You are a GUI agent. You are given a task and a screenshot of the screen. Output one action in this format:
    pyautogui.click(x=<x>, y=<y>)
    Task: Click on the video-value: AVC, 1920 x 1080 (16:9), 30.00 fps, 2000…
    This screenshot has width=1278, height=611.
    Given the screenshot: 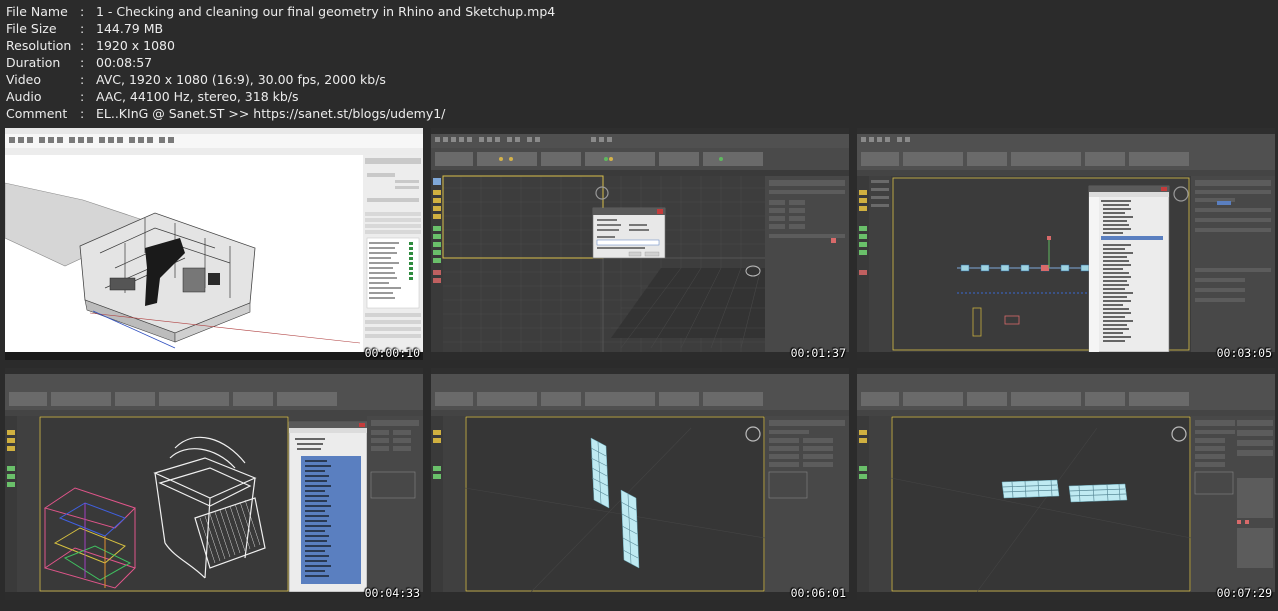 What is the action you would take?
    pyautogui.click(x=241, y=79)
    